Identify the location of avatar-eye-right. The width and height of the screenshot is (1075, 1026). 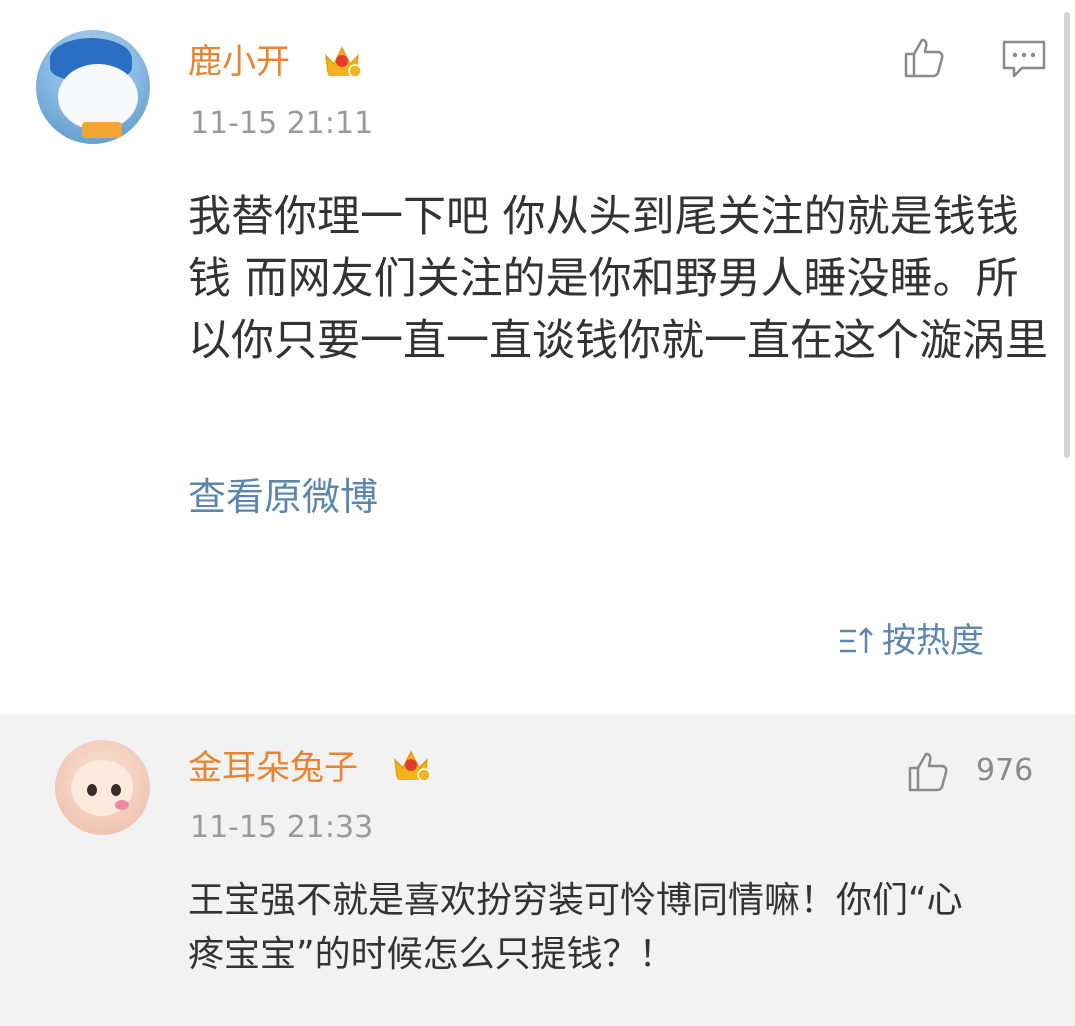
(116, 790).